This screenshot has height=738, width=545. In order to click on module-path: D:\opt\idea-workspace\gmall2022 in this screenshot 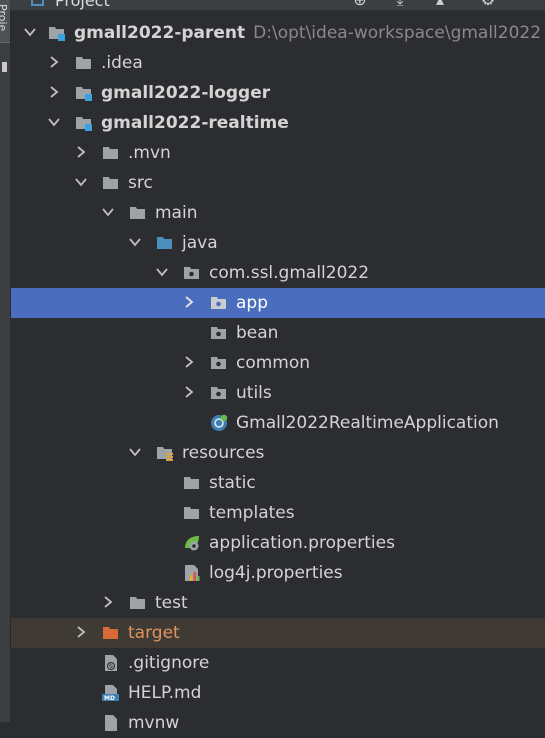, I will do `click(397, 33)`.